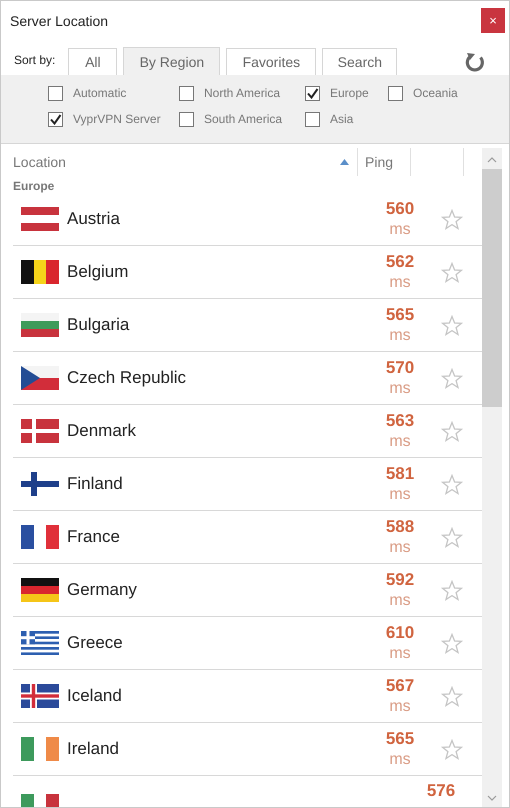 This screenshot has height=808, width=510. Describe the element at coordinates (271, 61) in the screenshot. I see `tab: Favorites` at that location.